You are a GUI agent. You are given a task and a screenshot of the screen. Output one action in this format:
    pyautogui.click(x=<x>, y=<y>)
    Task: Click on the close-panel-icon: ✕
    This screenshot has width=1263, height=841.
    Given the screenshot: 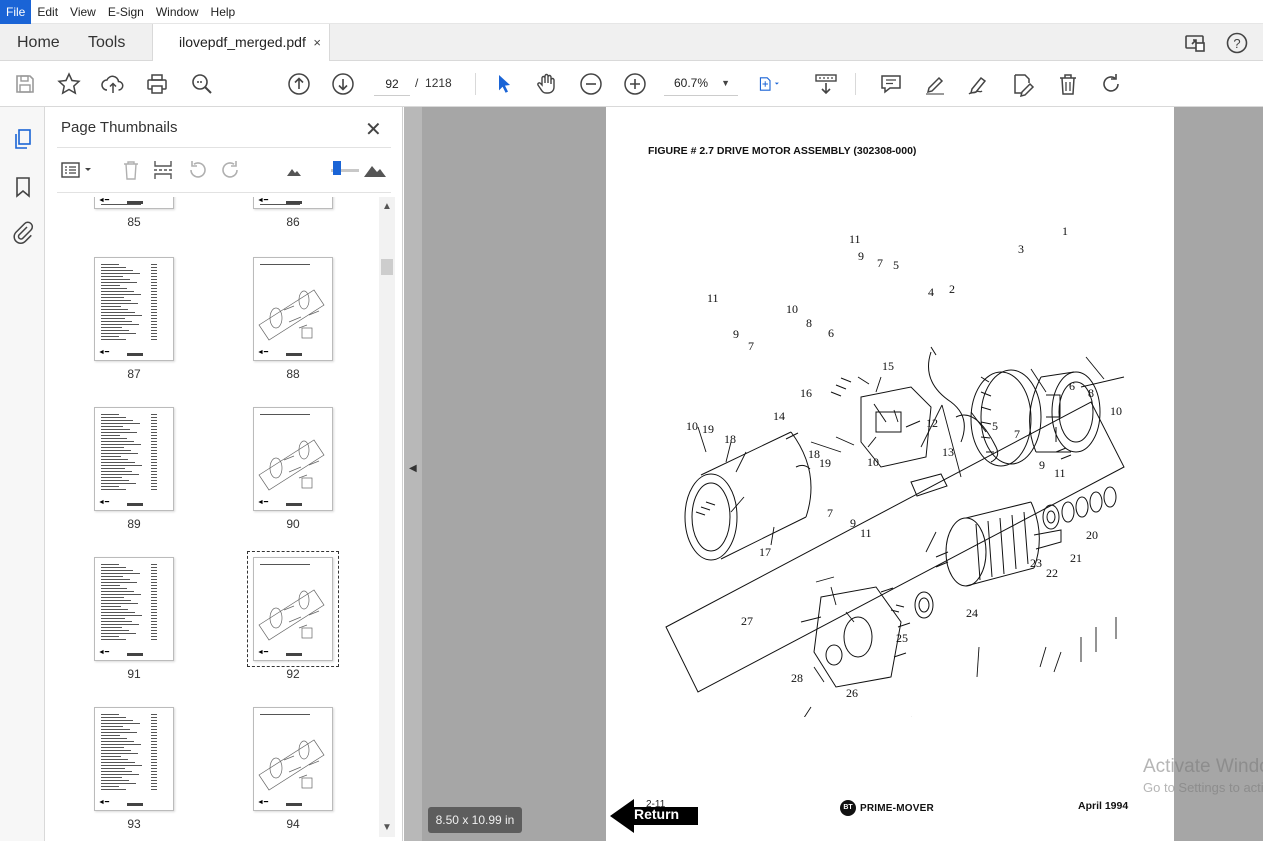 What is the action you would take?
    pyautogui.click(x=373, y=129)
    